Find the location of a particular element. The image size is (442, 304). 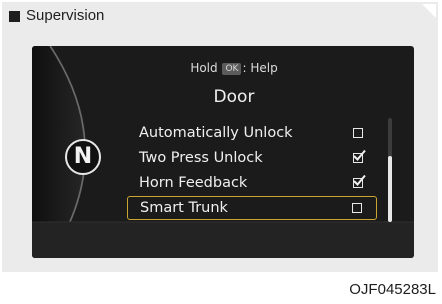

figure-code: OJF045283L is located at coordinates (392, 289).